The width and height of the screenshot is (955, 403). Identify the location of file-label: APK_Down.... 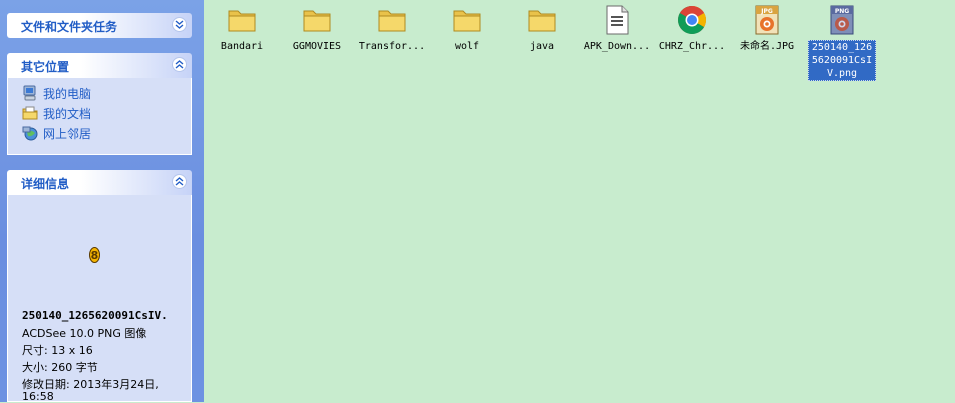
(617, 46).